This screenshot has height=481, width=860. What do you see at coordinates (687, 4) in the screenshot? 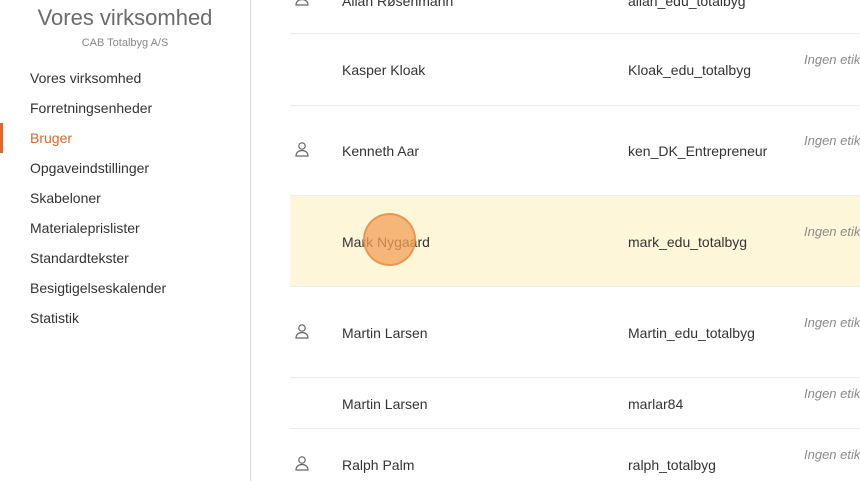
I see `user-username: allan_edu_totalbyg` at bounding box center [687, 4].